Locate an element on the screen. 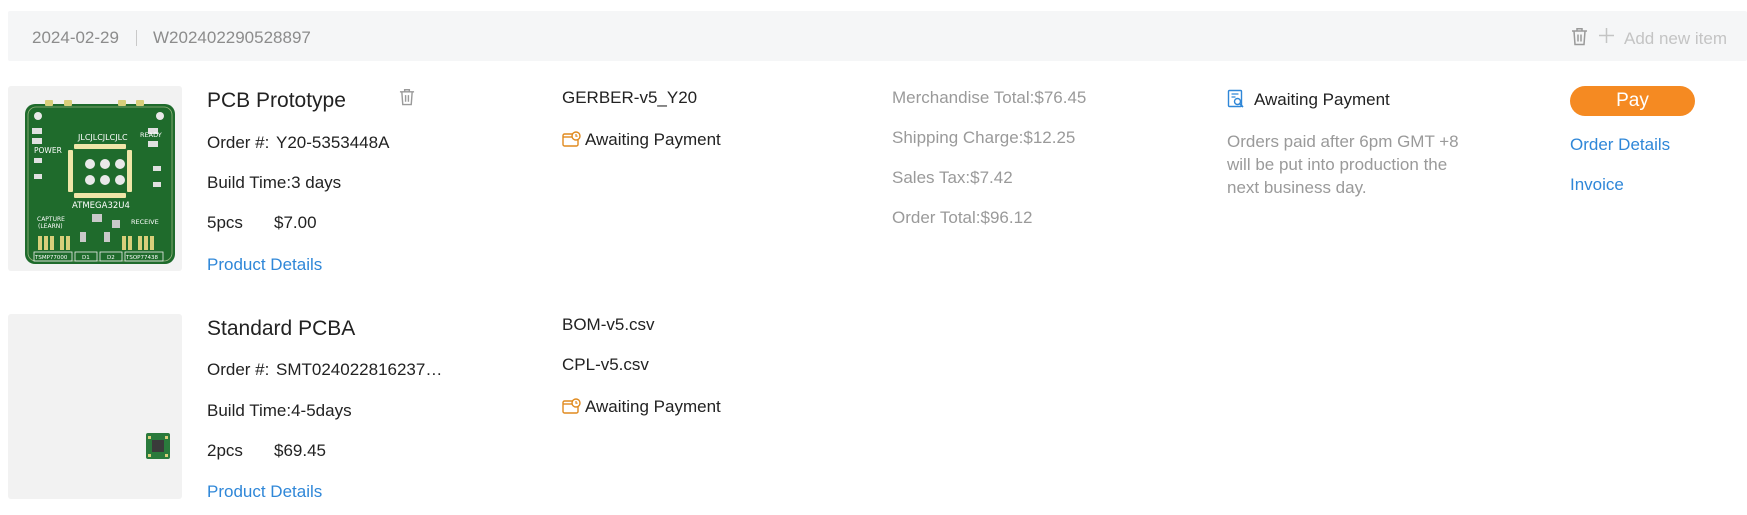 This screenshot has height=515, width=1747. board-label-capture: CAPTURE is located at coordinates (51, 219).